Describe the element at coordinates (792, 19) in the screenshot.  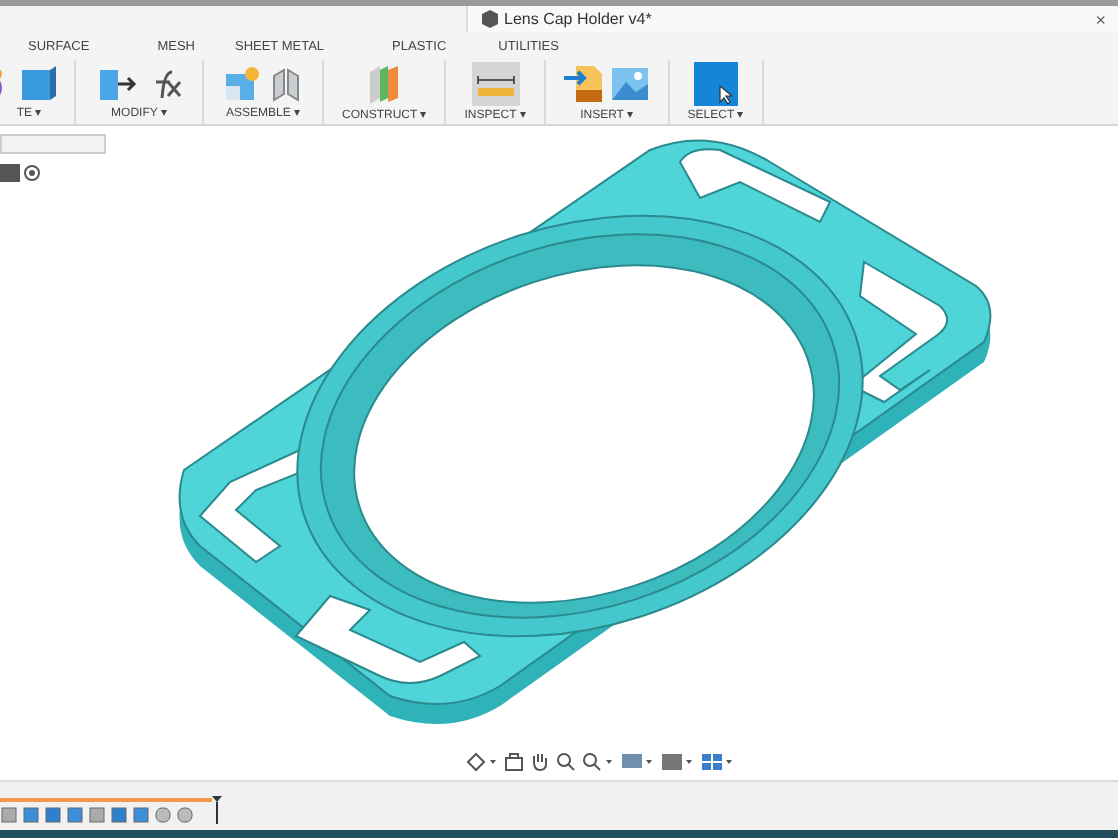
I see `document-tab: Lens Cap Holder v4* ×` at that location.